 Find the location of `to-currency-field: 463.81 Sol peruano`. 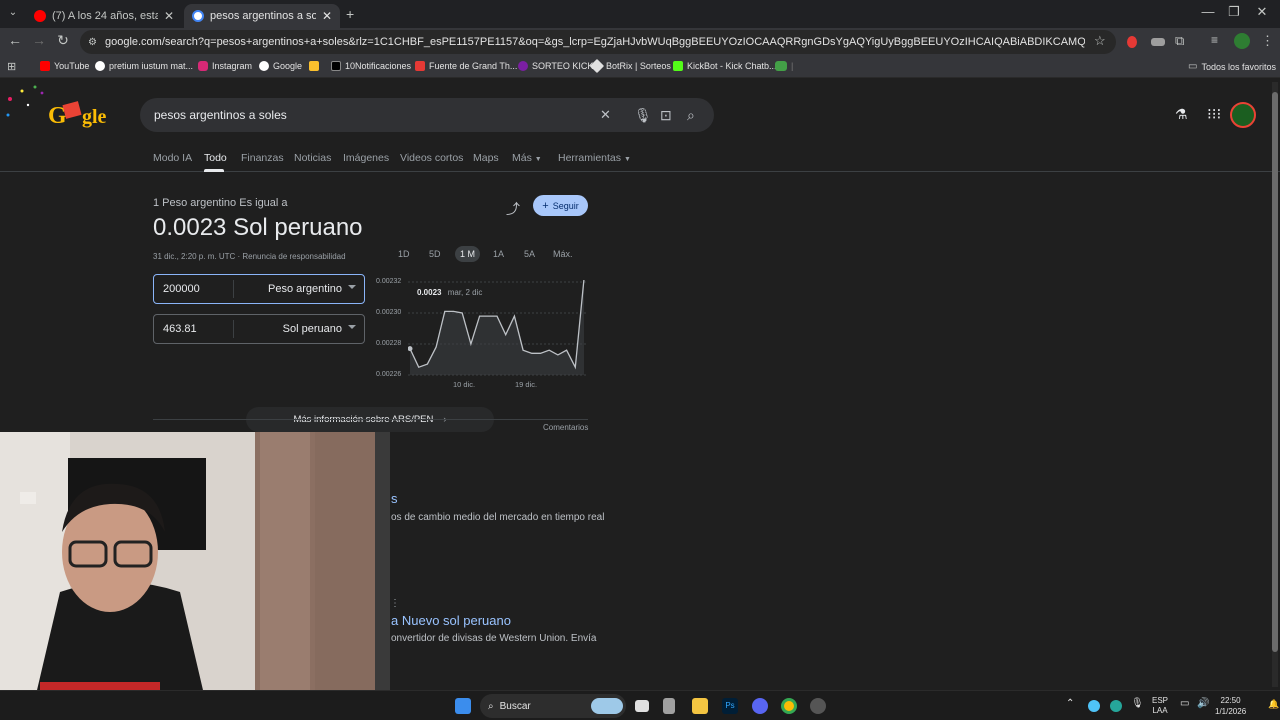

to-currency-field: 463.81 Sol peruano is located at coordinates (259, 329).